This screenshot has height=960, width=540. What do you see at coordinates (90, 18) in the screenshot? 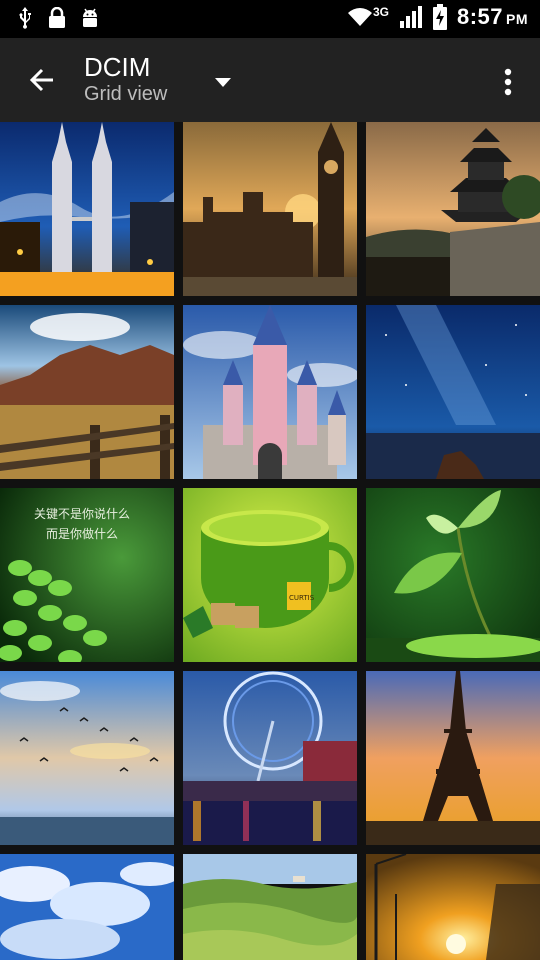
I see `android-icon` at bounding box center [90, 18].